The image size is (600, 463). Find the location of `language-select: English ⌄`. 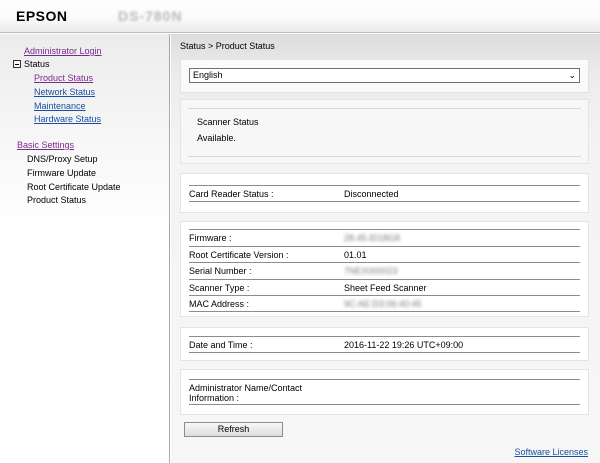

language-select: English ⌄ is located at coordinates (384, 75).